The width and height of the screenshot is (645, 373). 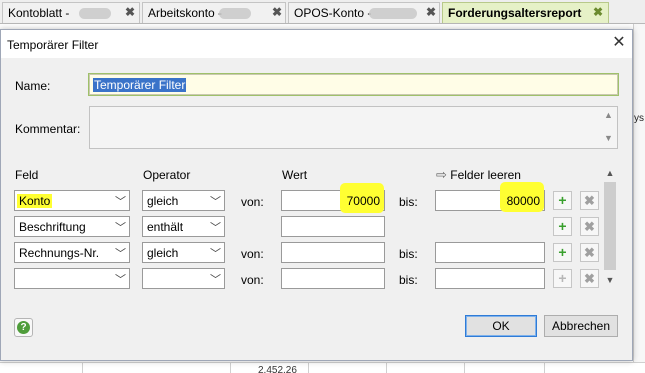 What do you see at coordinates (277, 369) in the screenshot?
I see `background-cell-value: 2.452,26` at bounding box center [277, 369].